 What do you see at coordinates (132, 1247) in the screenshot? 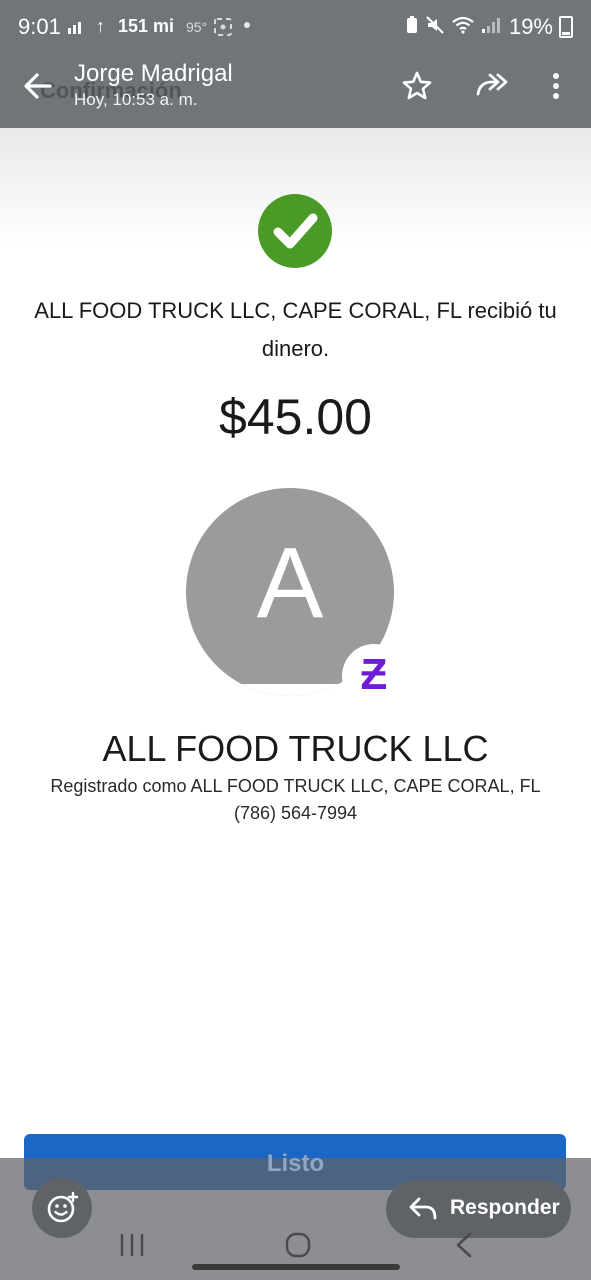
I see `recent-apps-icon` at bounding box center [132, 1247].